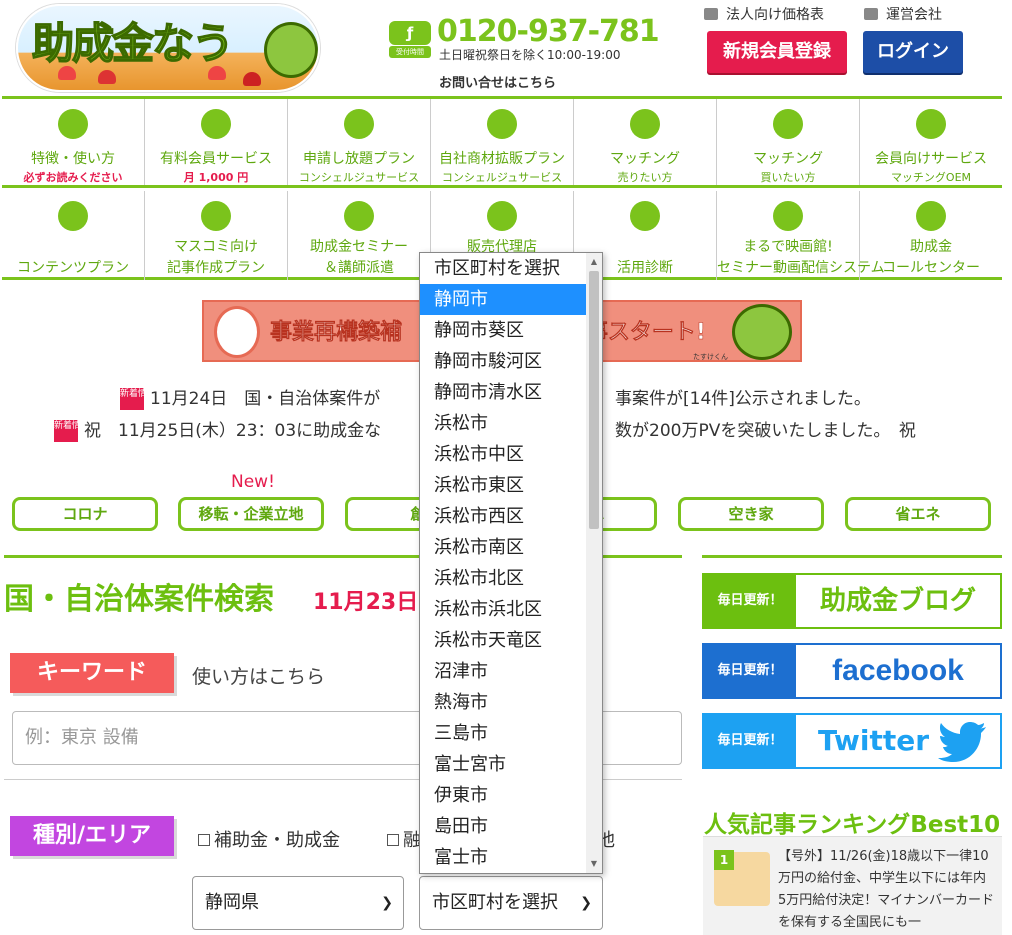 Image resolution: width=1012 pixels, height=935 pixels. I want to click on blog-link: 毎日更新！ 助成金ブログ, so click(852, 601).